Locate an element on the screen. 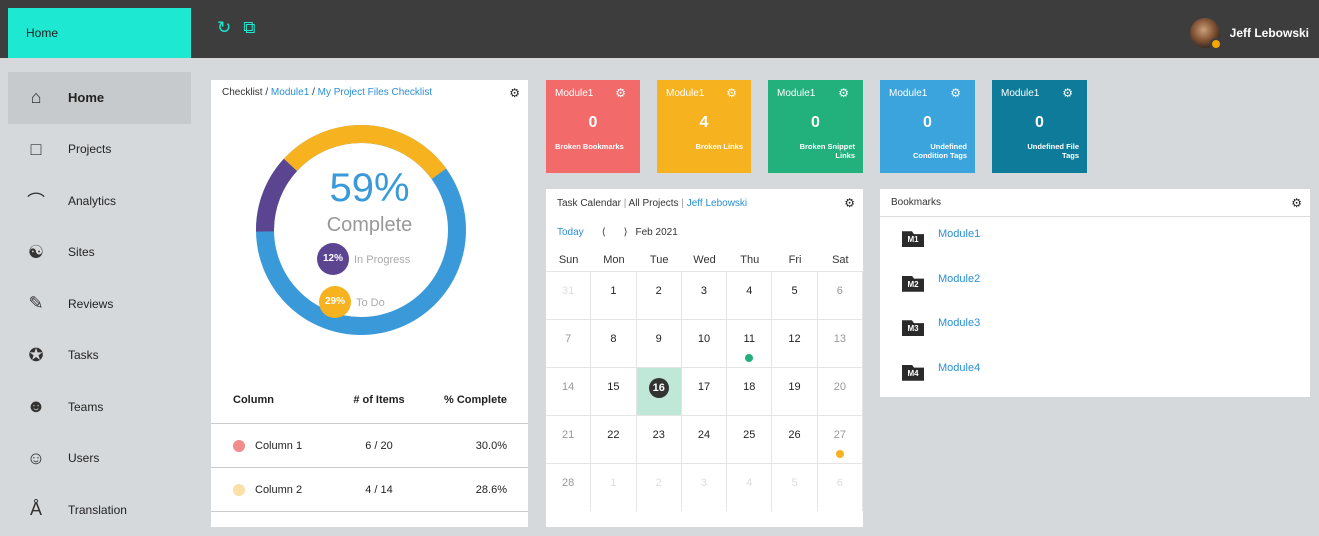 This screenshot has width=1319, height=536. top-bar: Home ↻ ⧉ Jeff Lebowski is located at coordinates (659, 29).